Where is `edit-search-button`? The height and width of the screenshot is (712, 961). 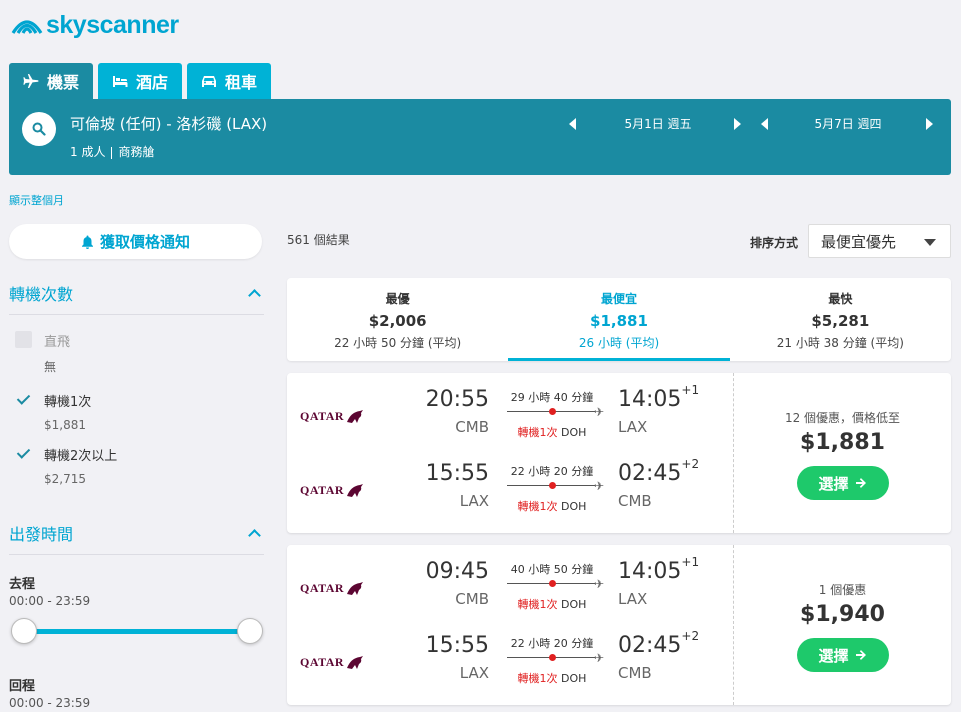 edit-search-button is located at coordinates (39, 129).